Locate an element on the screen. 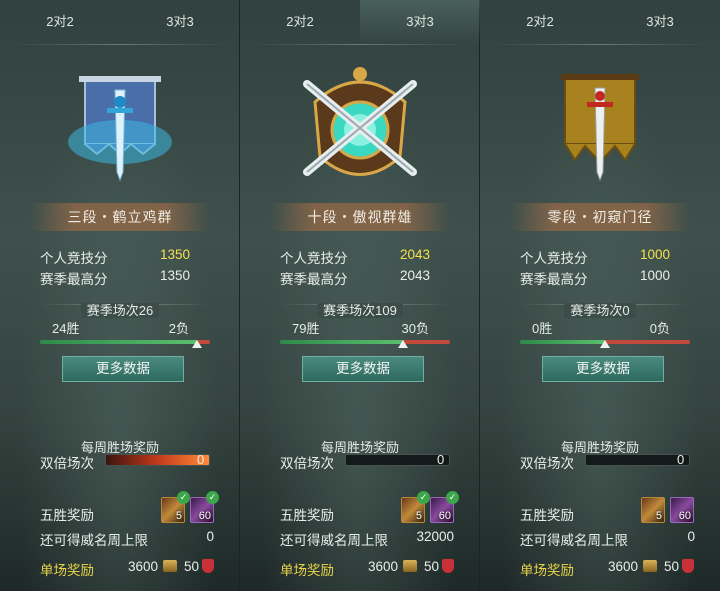 The width and height of the screenshot is (720, 591). gold-banner-sword-icon is located at coordinates (600, 128).